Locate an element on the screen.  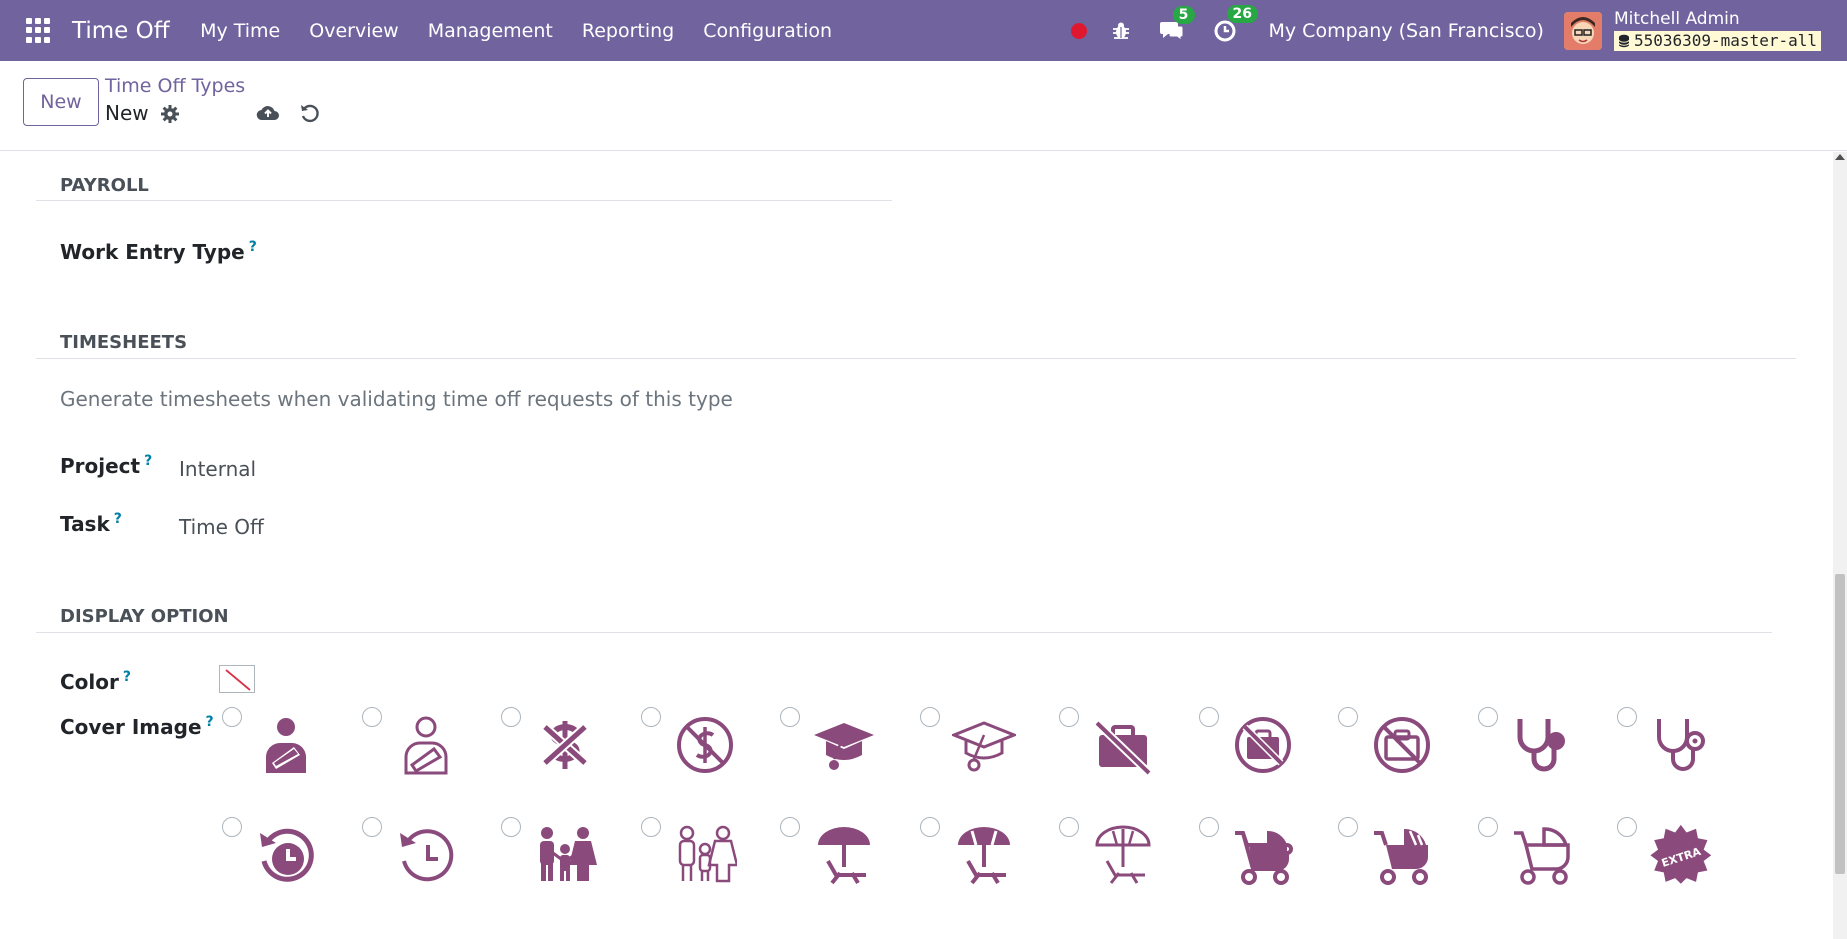
menu-overview: Overview is located at coordinates (354, 31).